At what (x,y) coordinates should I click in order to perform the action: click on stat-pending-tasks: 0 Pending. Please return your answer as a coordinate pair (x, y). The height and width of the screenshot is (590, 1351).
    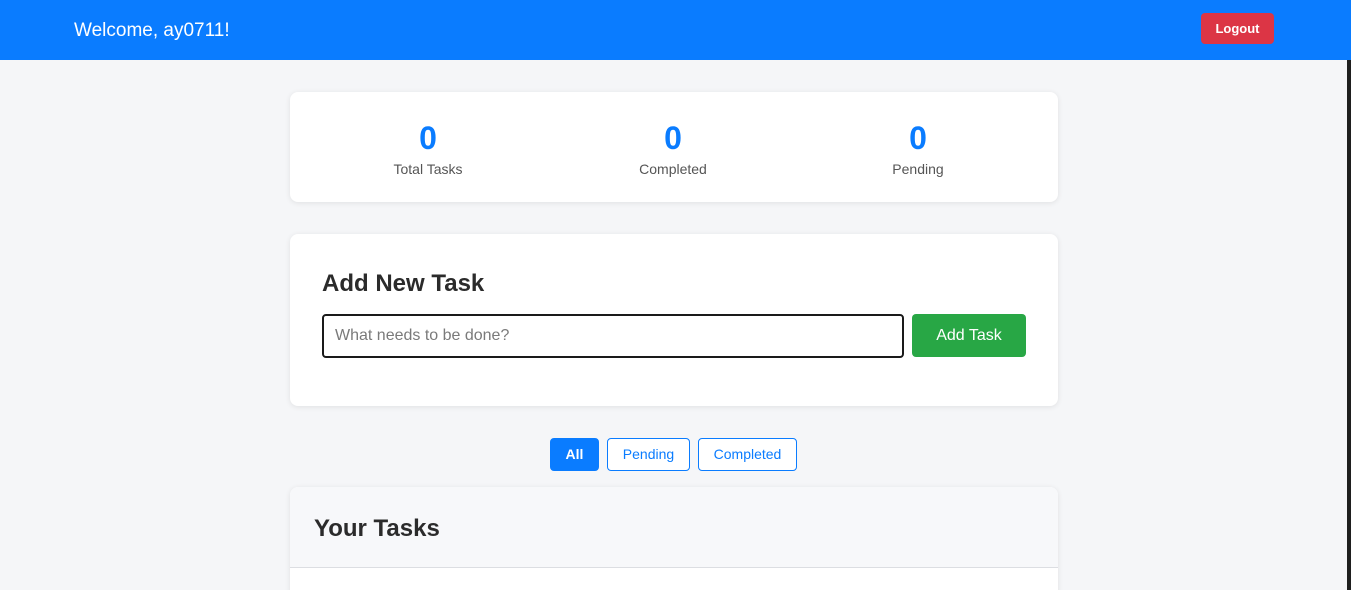
    Looking at the image, I should click on (918, 149).